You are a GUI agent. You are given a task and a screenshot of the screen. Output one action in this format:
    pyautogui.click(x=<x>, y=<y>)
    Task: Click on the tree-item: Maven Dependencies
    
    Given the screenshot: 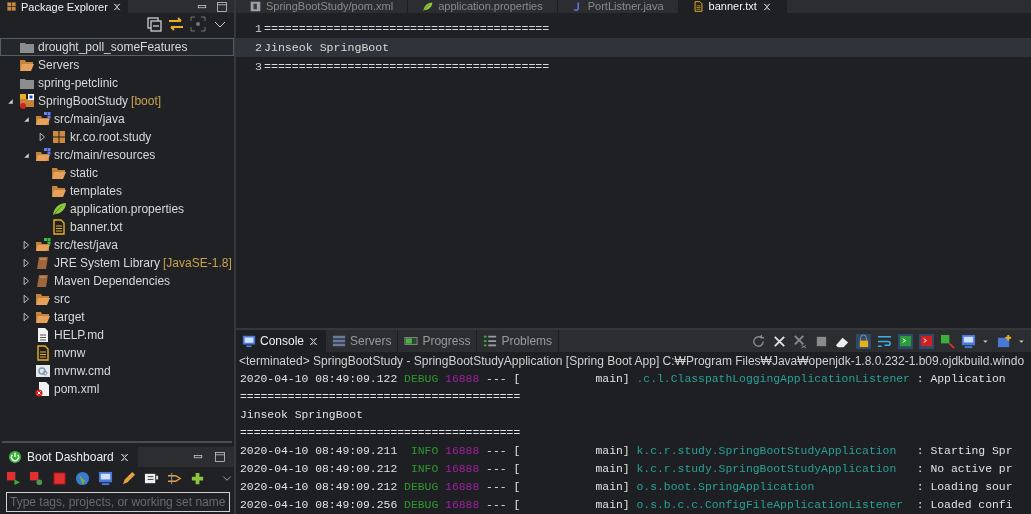 What is the action you would take?
    pyautogui.click(x=117, y=281)
    